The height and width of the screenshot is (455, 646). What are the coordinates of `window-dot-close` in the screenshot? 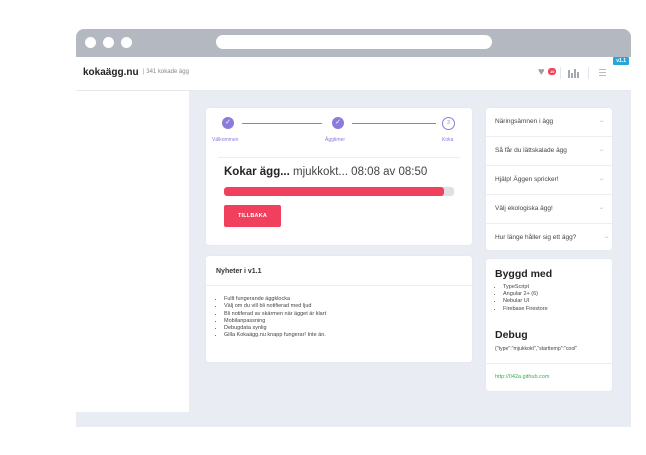 It's located at (90, 42).